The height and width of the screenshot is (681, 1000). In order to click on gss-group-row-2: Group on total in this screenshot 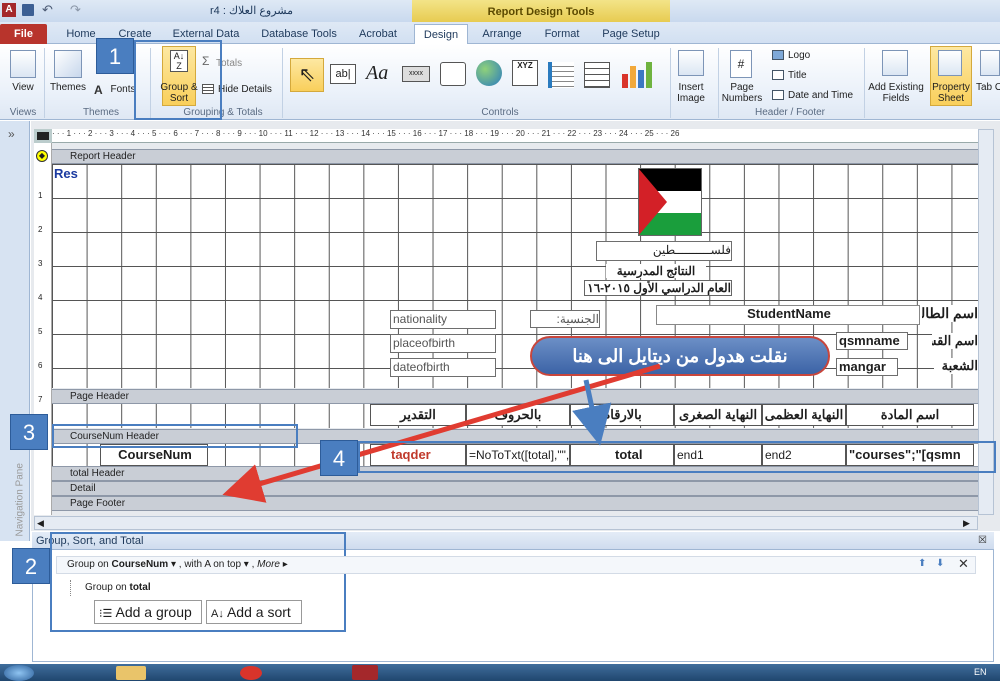, I will do `click(220, 588)`.